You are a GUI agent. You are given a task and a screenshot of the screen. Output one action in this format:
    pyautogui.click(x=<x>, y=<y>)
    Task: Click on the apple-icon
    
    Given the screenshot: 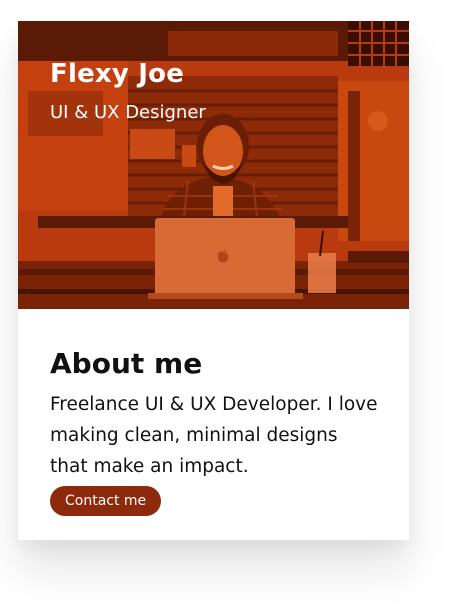 What is the action you would take?
    pyautogui.click(x=223, y=255)
    